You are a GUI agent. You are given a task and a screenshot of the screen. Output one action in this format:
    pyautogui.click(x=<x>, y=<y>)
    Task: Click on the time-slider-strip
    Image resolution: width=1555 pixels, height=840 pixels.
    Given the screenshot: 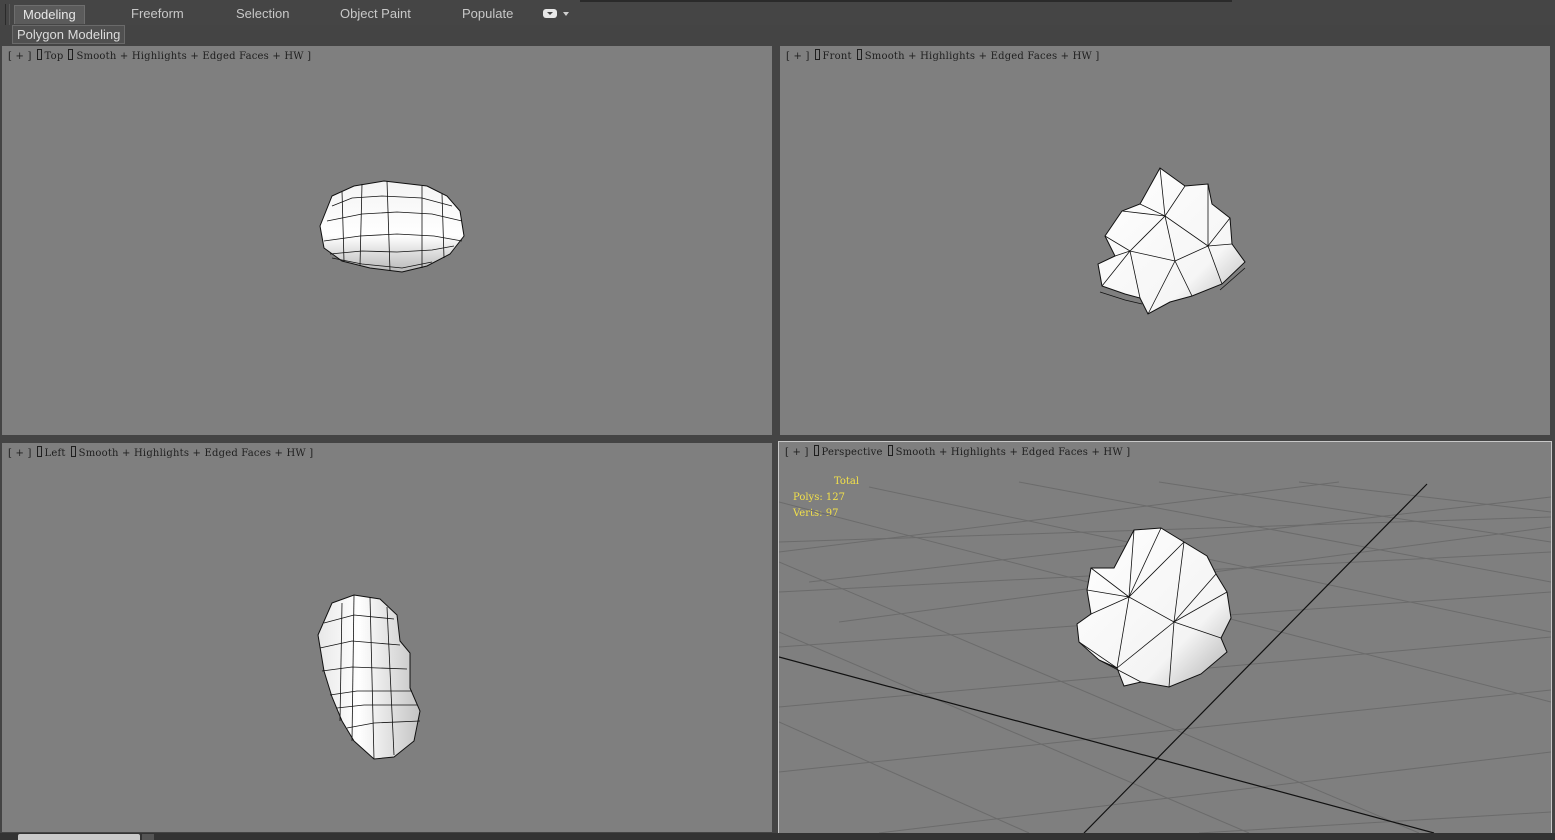 What is the action you would take?
    pyautogui.click(x=777, y=836)
    